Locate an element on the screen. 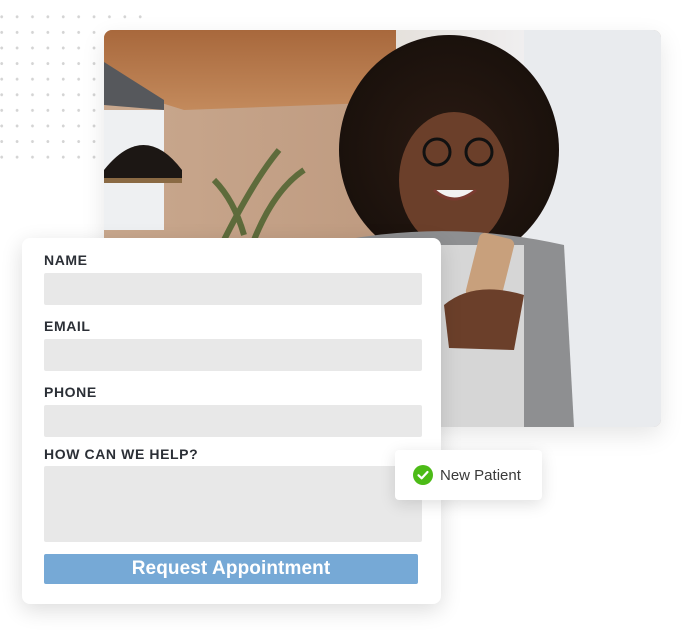  request-appointment-button: Request Appointment is located at coordinates (231, 569).